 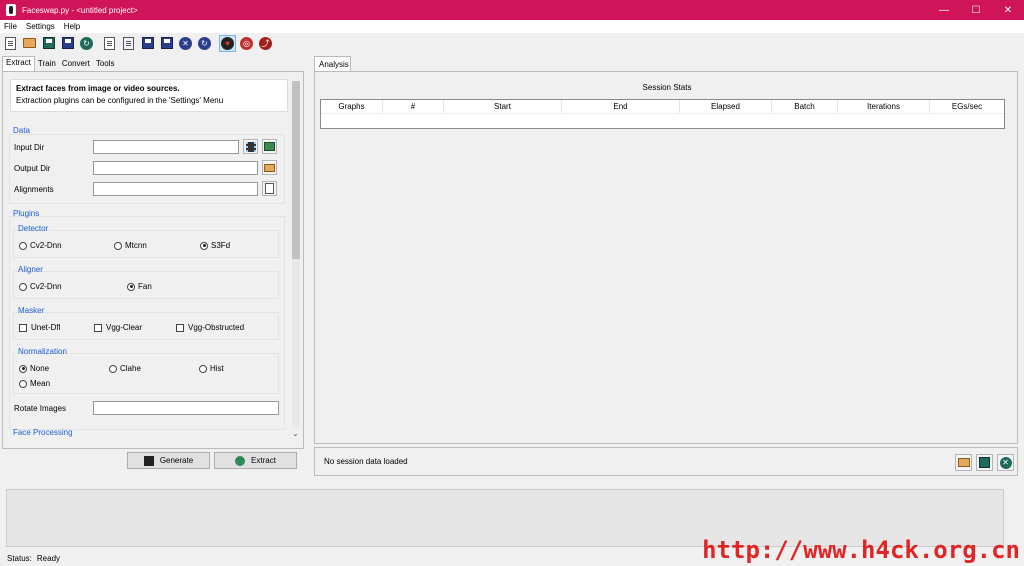 I want to click on clear-task-button: ✕, so click(x=185, y=43).